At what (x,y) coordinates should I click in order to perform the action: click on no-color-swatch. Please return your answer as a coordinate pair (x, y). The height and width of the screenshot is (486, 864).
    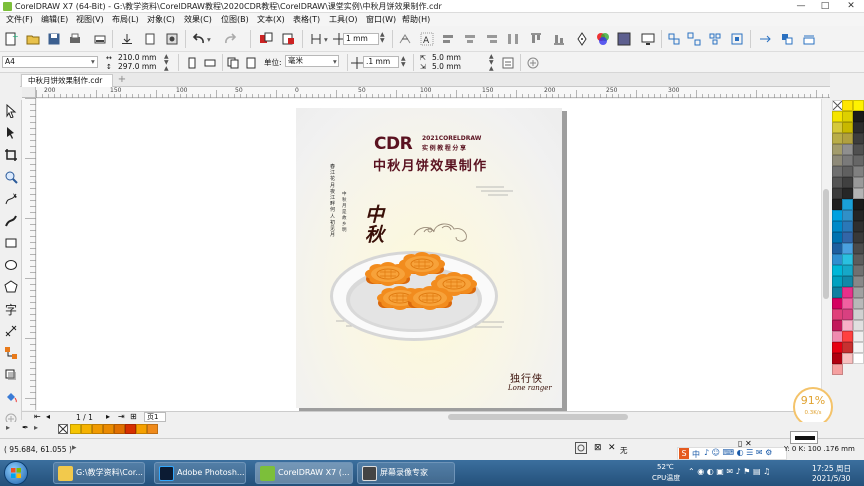
    Looking at the image, I should click on (63, 429).